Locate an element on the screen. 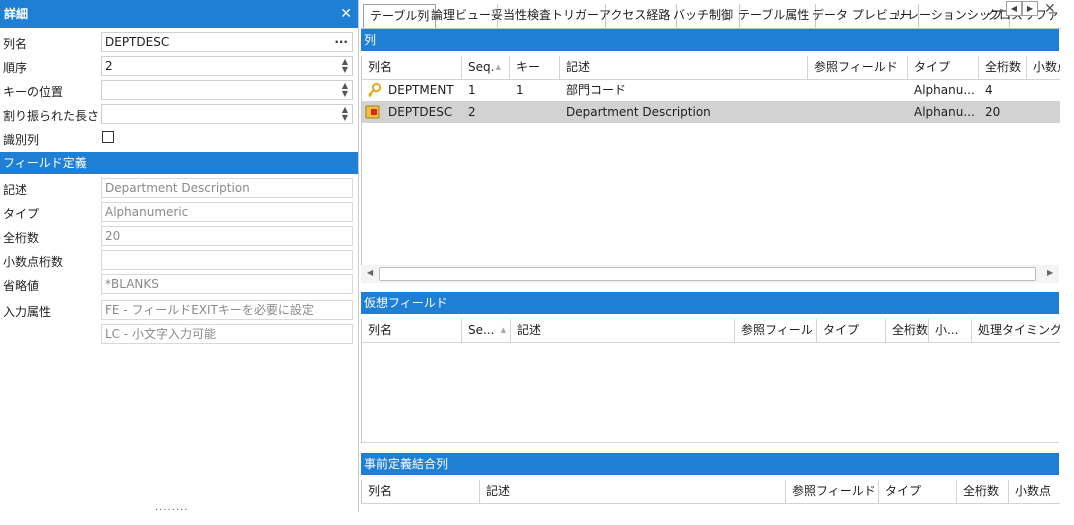  tab-scroll-left-icon: ◀ is located at coordinates (1014, 8).